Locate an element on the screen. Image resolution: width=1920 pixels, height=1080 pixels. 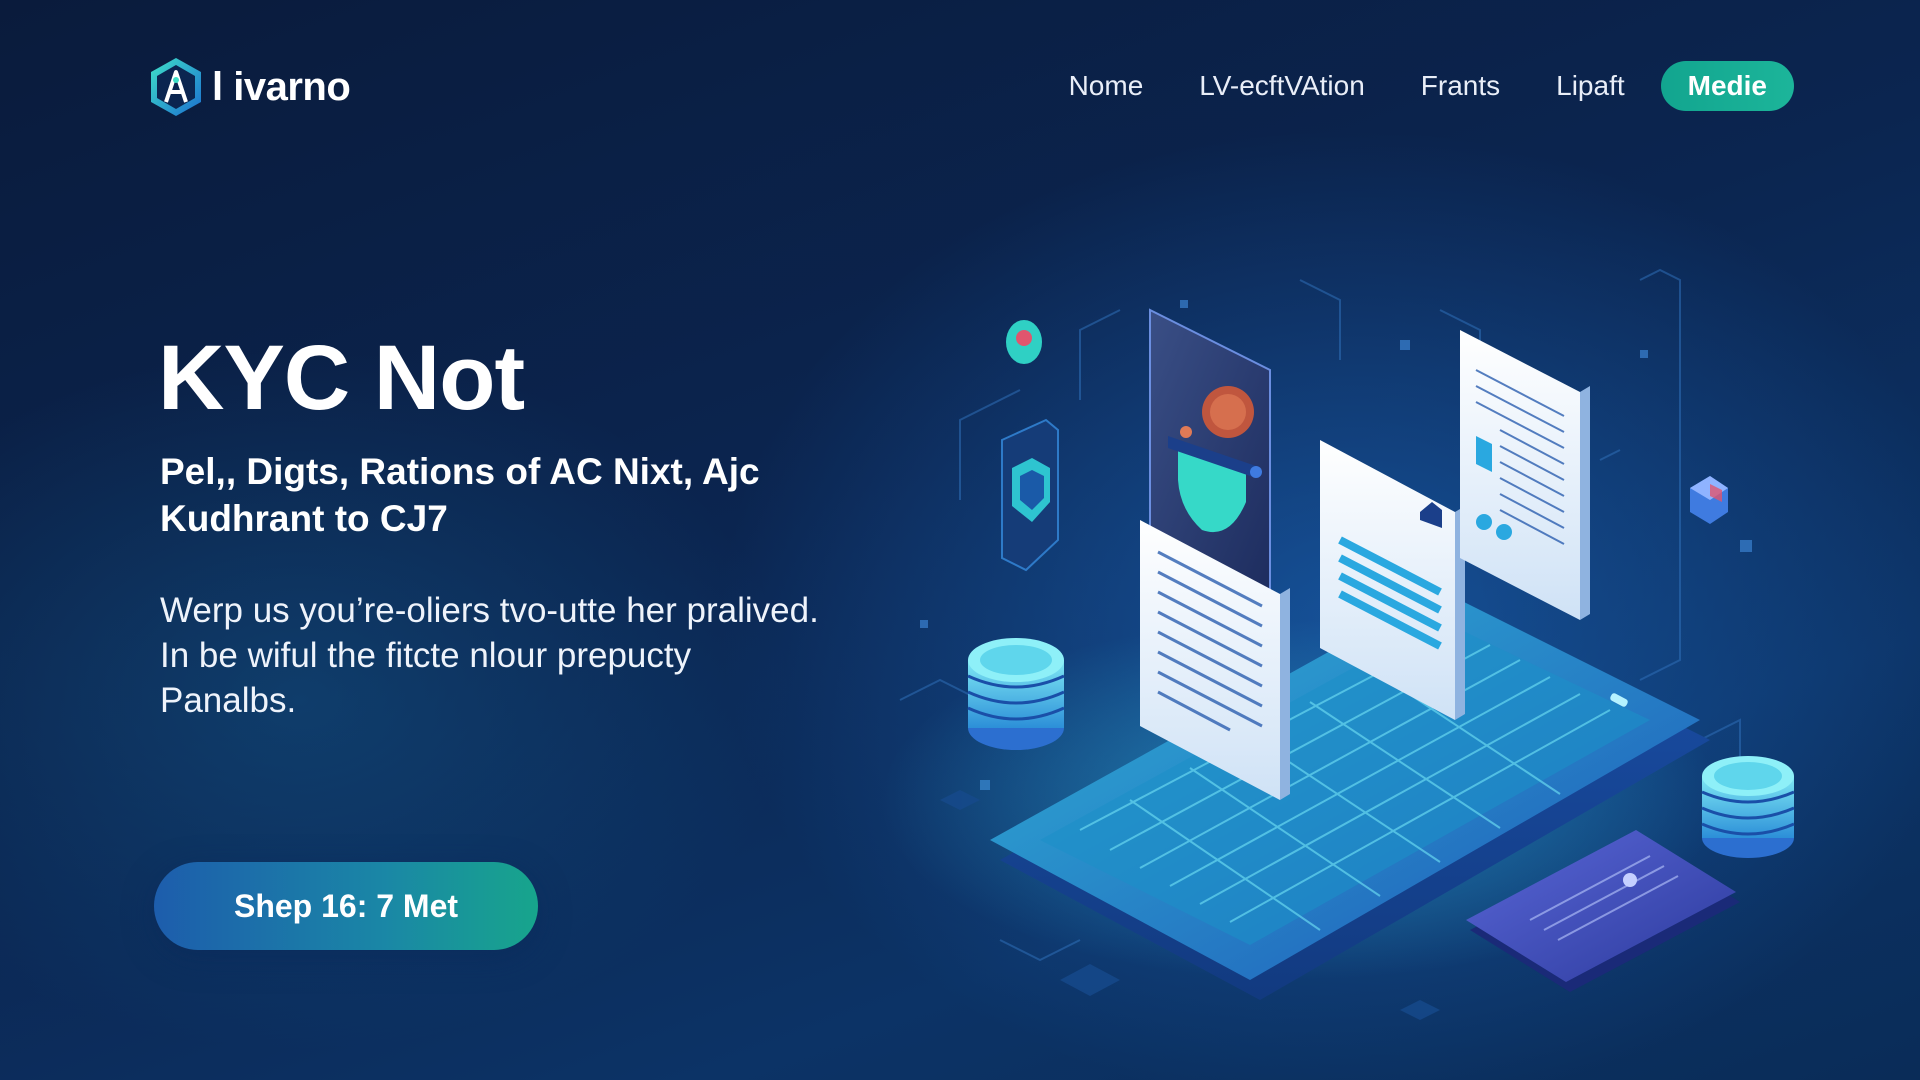
brand-name: l ivarno is located at coordinates (281, 86).